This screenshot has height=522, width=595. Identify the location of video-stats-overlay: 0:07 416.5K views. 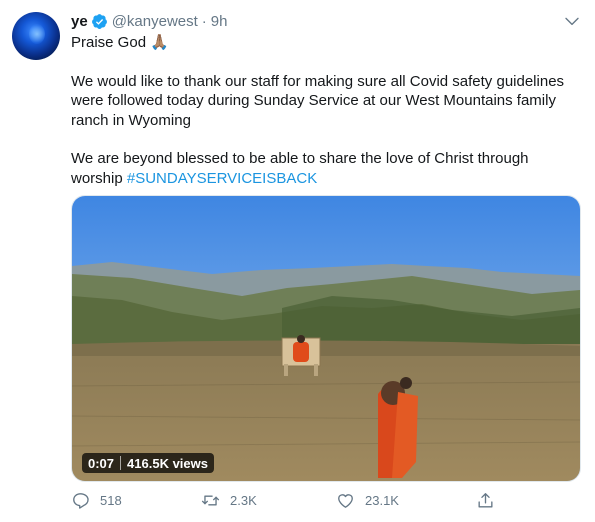
(148, 463).